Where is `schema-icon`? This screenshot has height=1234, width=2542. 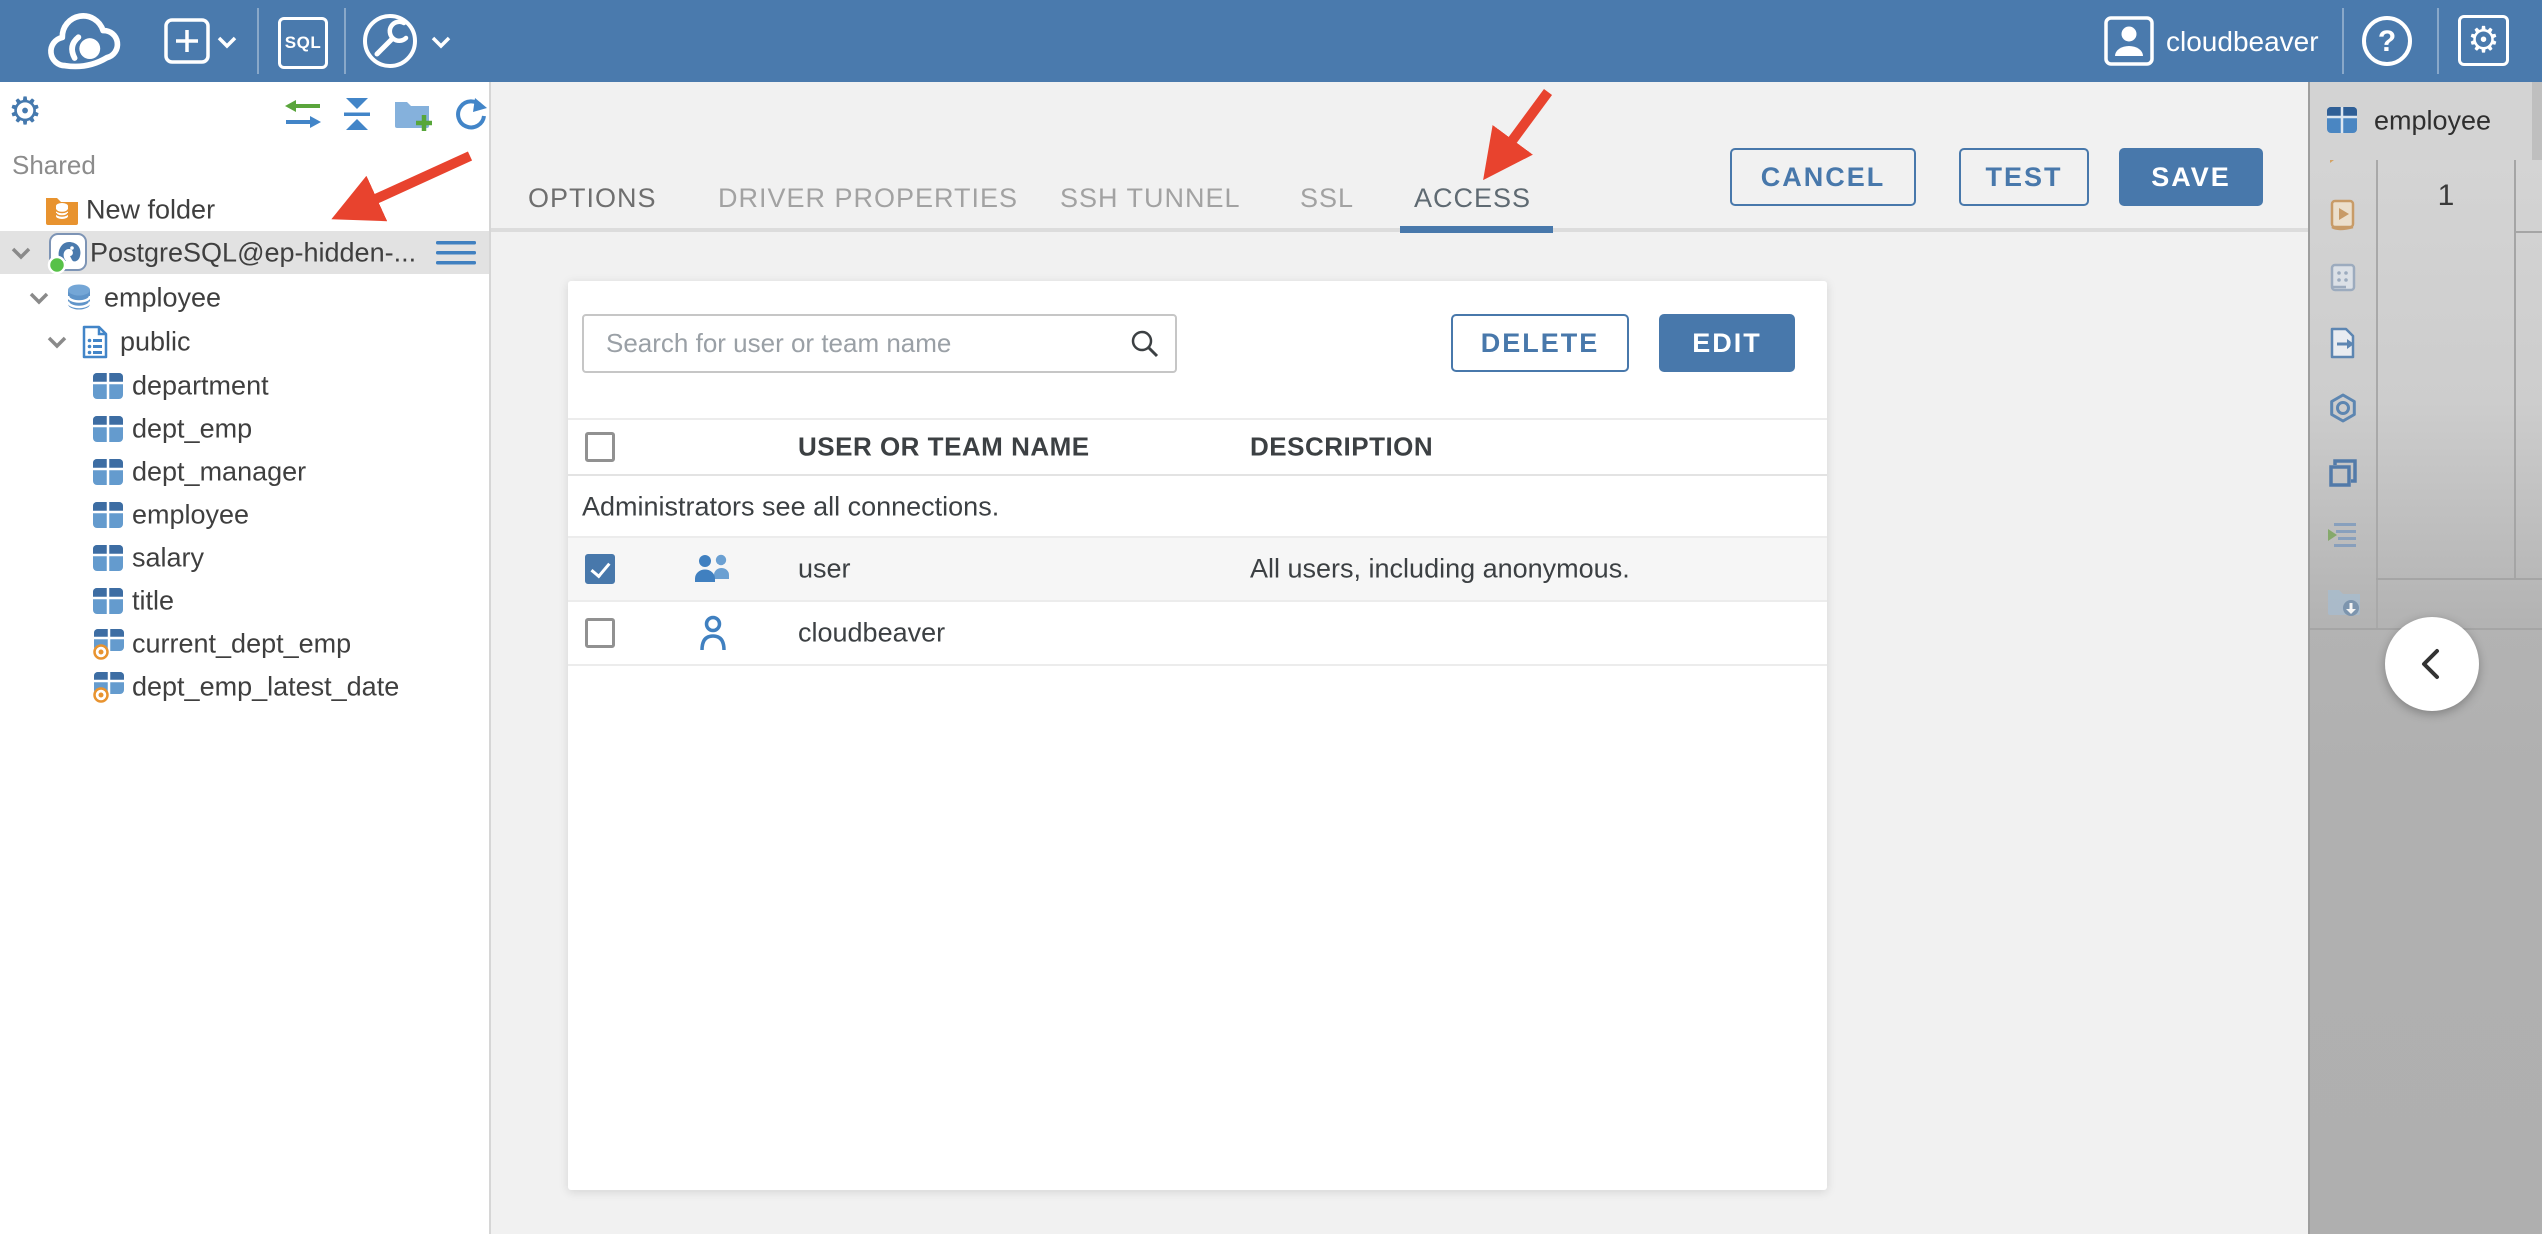
schema-icon is located at coordinates (95, 342).